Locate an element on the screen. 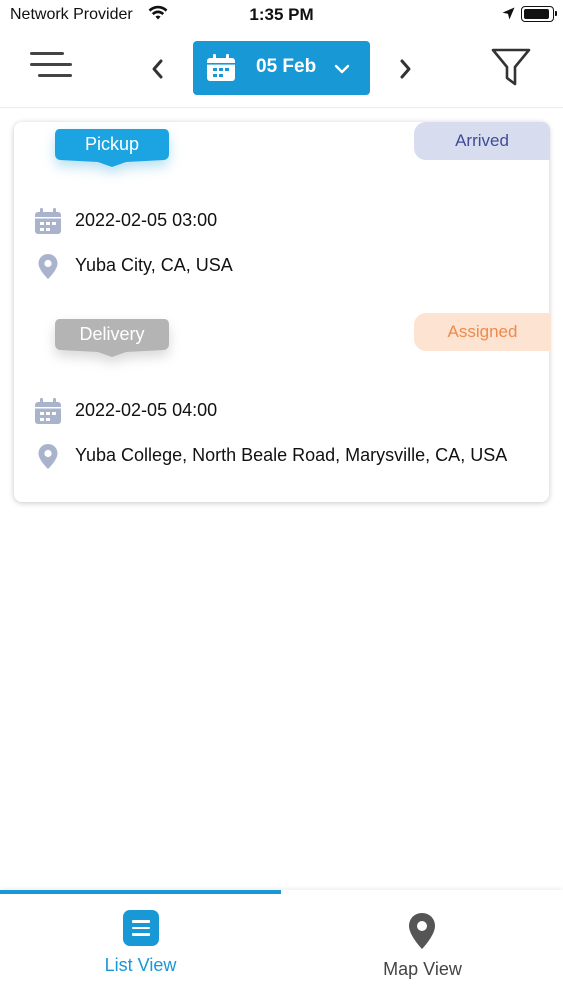 This screenshot has height=1000, width=563. chevron-left-icon is located at coordinates (157, 69).